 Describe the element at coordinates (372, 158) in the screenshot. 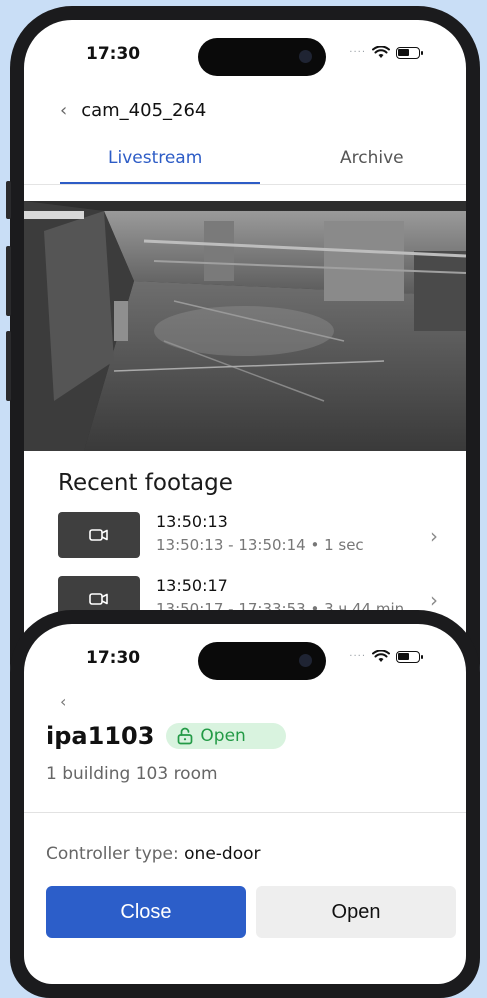

I see `tab-archive: Archive` at that location.